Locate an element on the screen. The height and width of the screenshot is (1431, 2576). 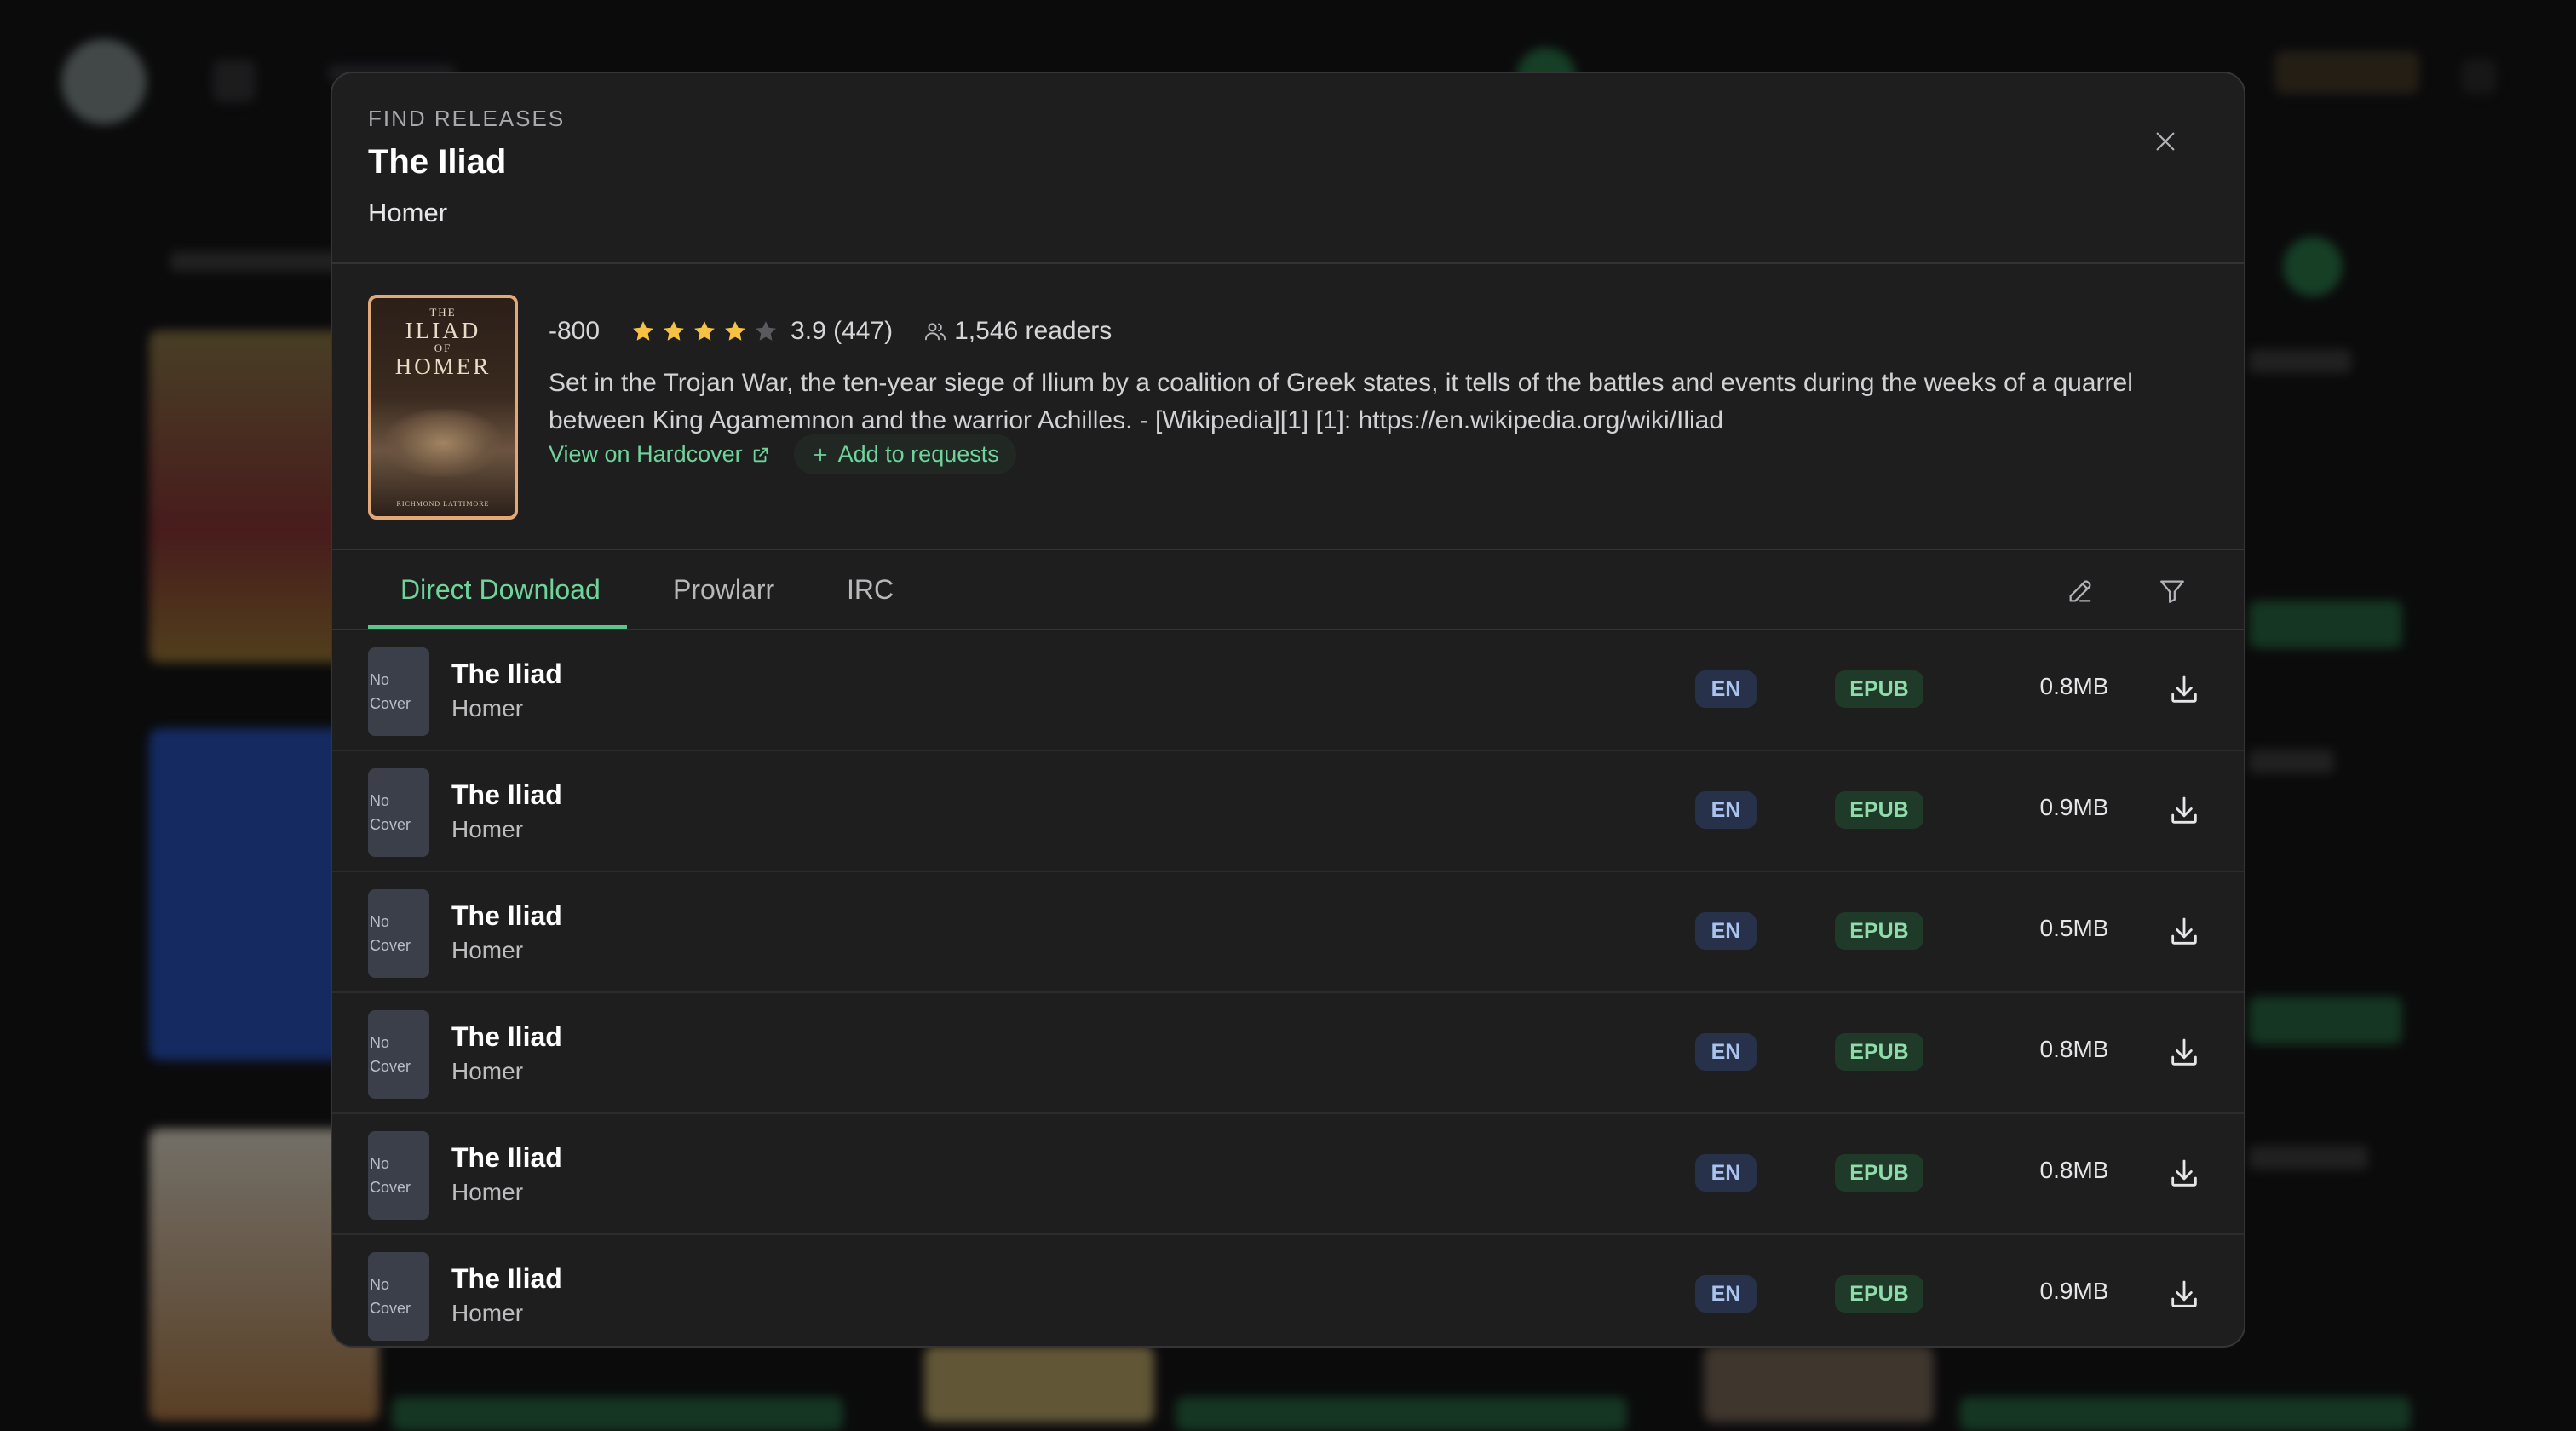
add-to-requests-button: Add to requests is located at coordinates (904, 454).